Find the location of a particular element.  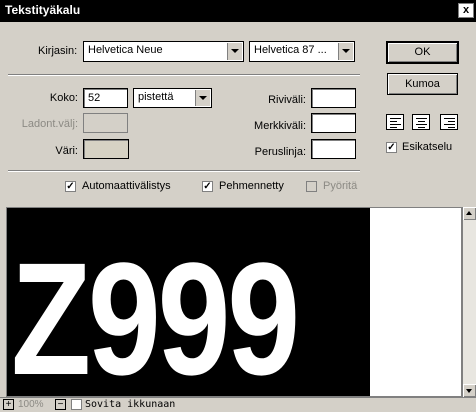

char-spacing-label: Merkkiväli: is located at coordinates (280, 126).